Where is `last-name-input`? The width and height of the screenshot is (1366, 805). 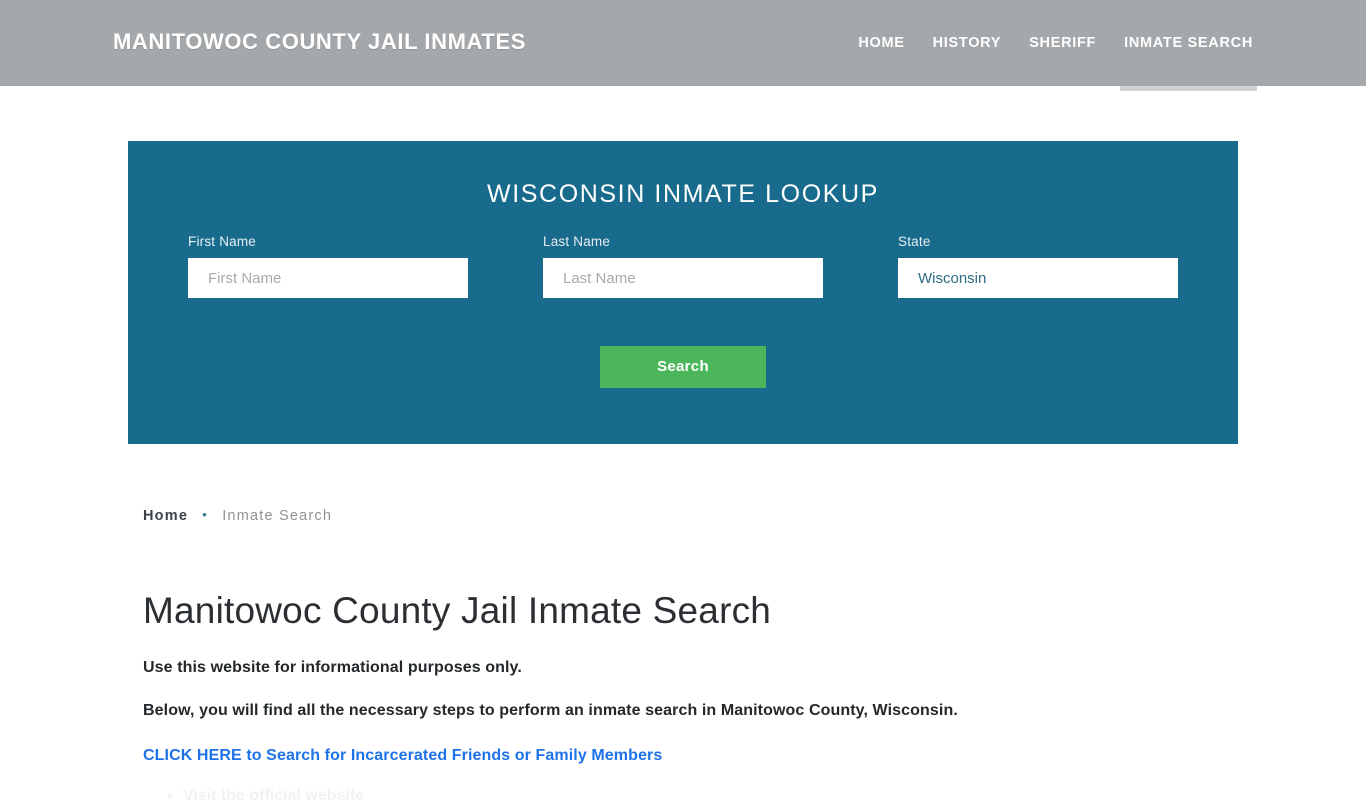 last-name-input is located at coordinates (683, 278).